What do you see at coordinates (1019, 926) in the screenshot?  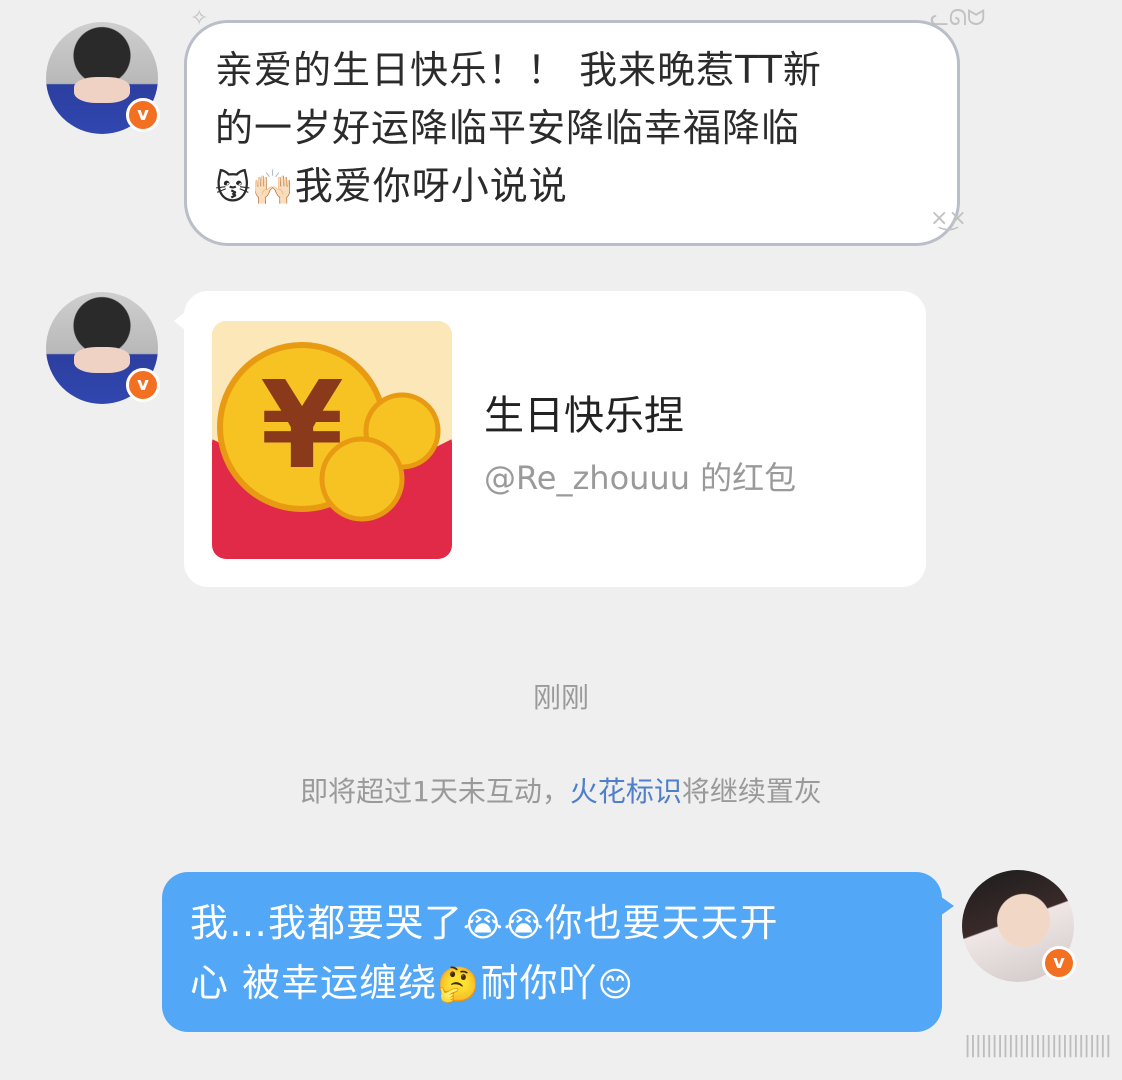 I see `my-avatar: v` at bounding box center [1019, 926].